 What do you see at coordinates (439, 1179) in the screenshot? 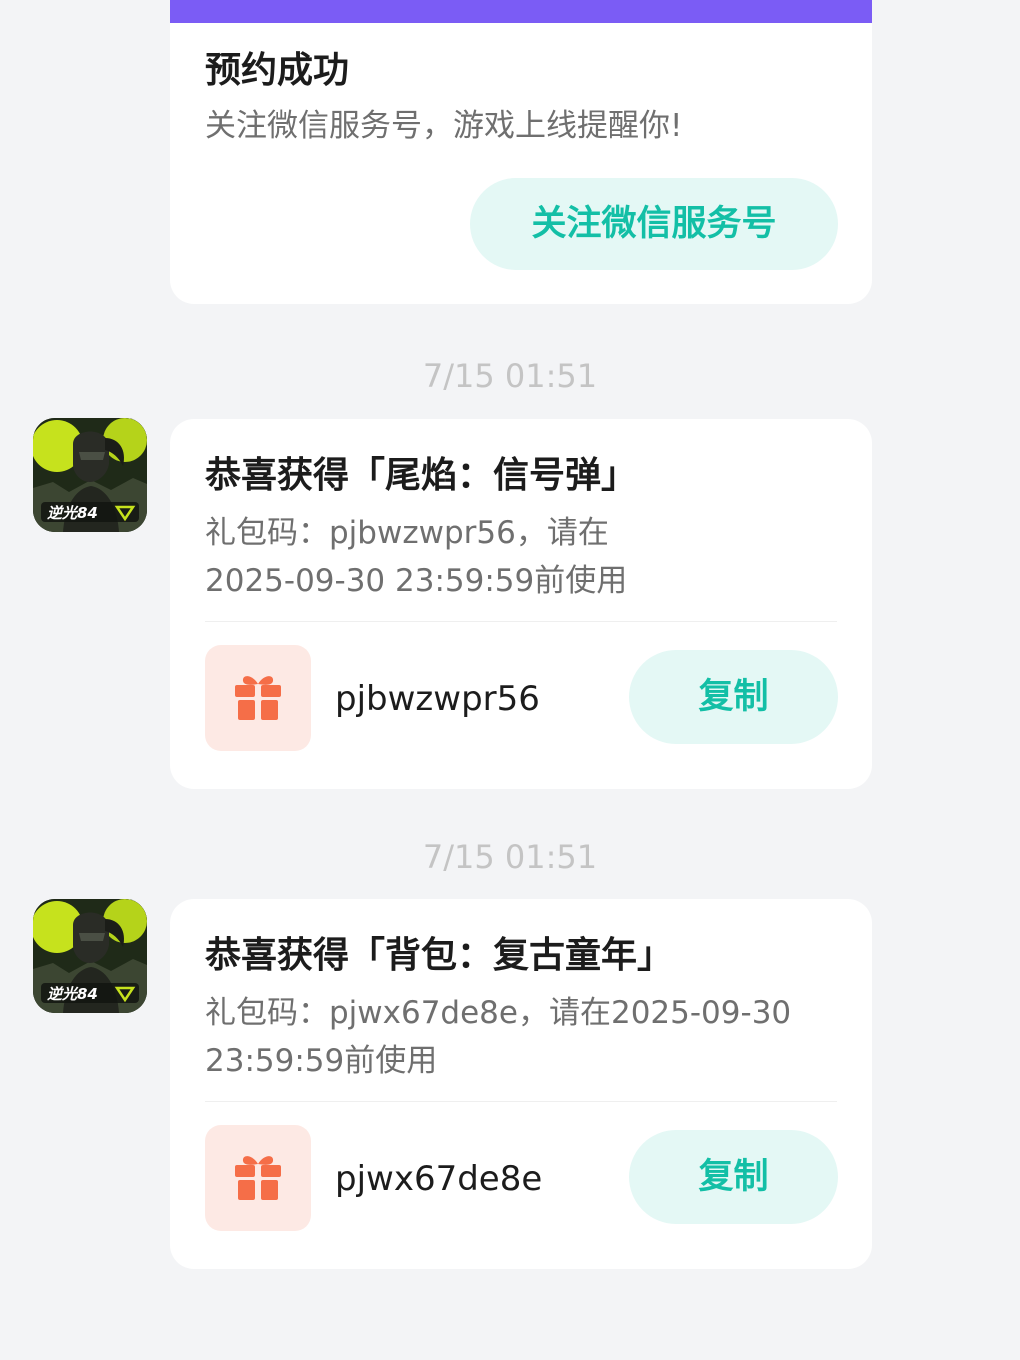
I see `gift-code: pjwx67de8e` at bounding box center [439, 1179].